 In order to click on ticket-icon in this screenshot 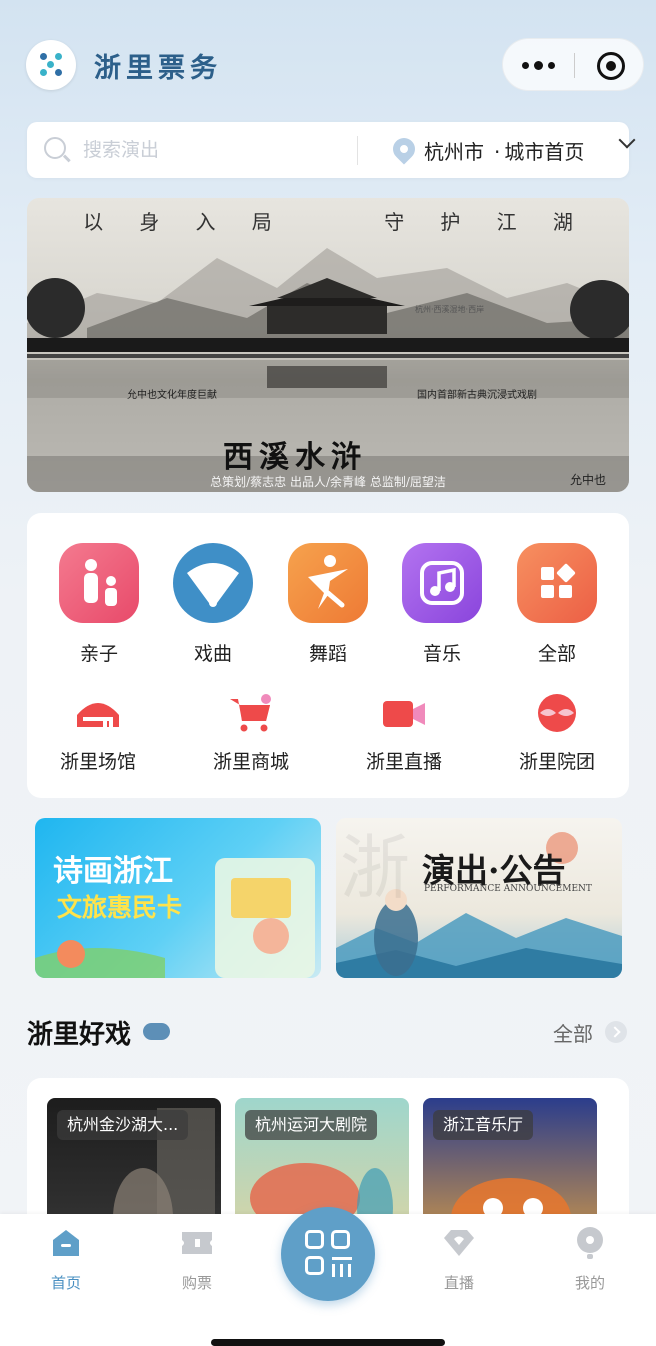, I will do `click(197, 1243)`.